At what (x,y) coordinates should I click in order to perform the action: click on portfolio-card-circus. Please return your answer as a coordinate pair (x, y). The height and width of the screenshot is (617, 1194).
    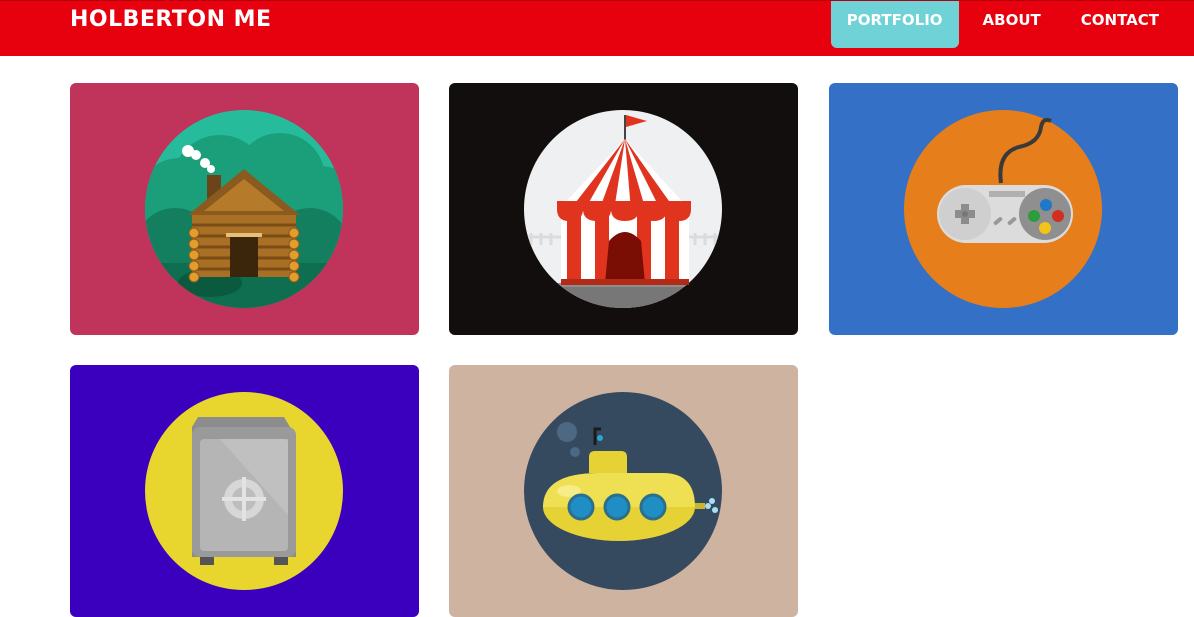
    Looking at the image, I should click on (623, 209).